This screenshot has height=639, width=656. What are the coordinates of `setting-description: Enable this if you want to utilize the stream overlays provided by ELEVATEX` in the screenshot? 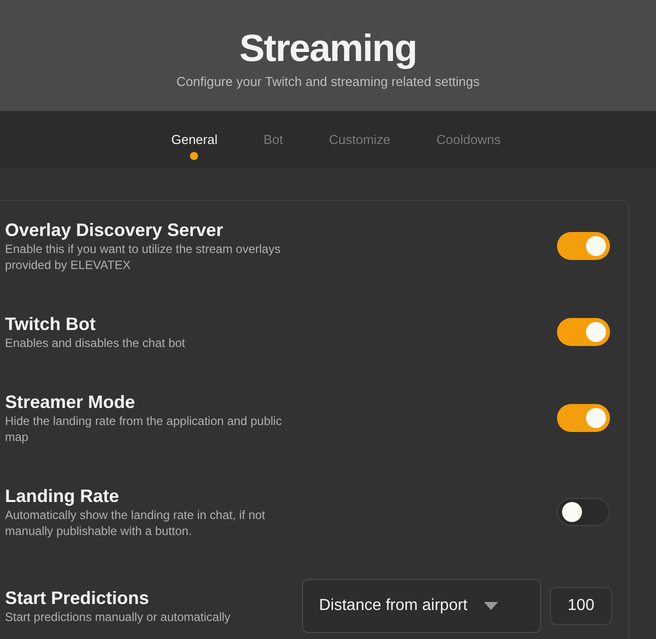 It's located at (143, 257).